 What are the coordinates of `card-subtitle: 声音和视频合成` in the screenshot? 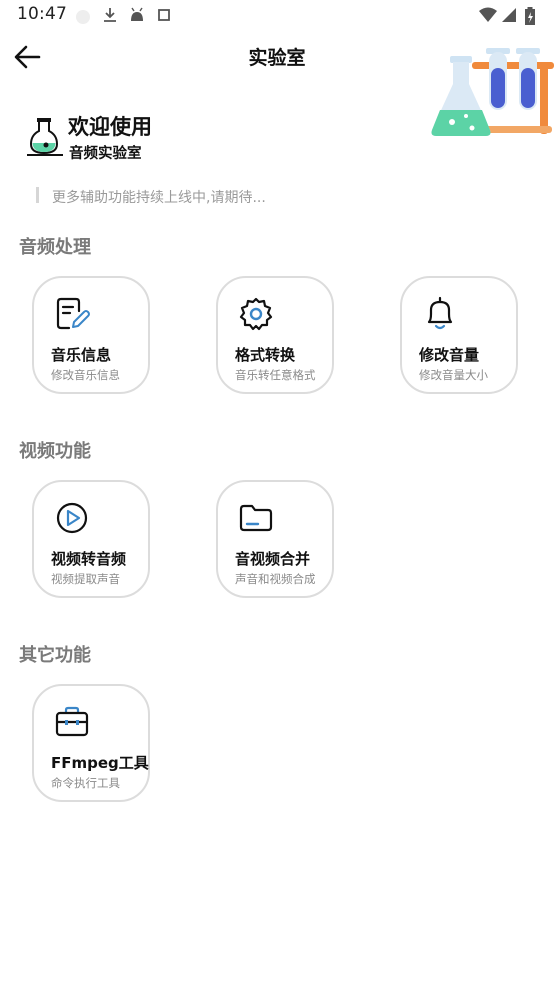 It's located at (275, 579).